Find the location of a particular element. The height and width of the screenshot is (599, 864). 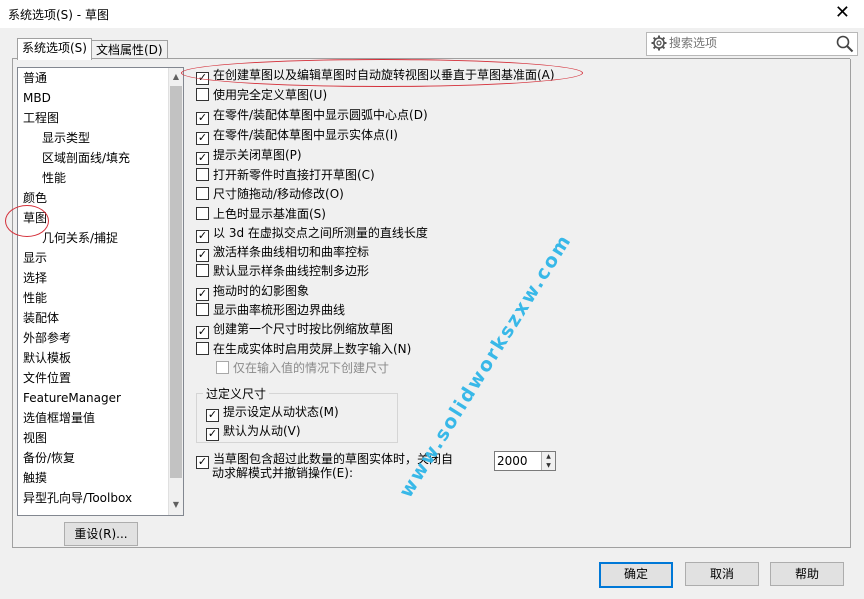

option-arc-centerpoints: ✓ 在零件/装配体草图中显示圆弧中心点(D) is located at coordinates (312, 116).